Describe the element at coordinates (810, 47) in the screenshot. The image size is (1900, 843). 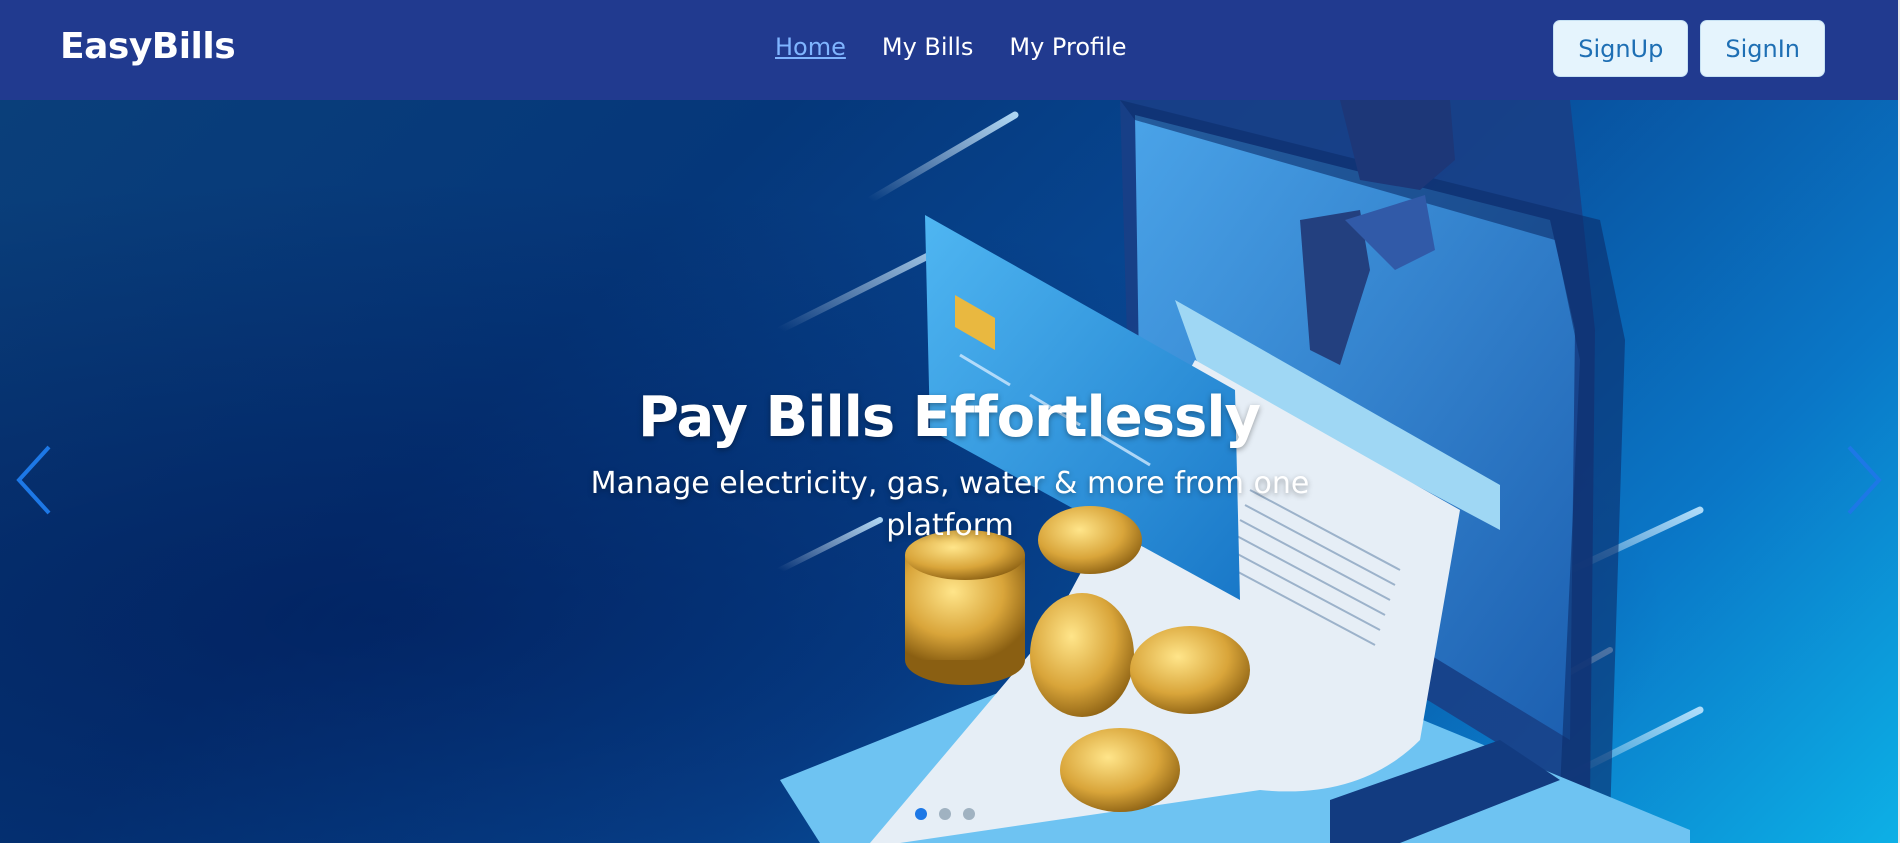
I see `nav-link-home: Home` at that location.